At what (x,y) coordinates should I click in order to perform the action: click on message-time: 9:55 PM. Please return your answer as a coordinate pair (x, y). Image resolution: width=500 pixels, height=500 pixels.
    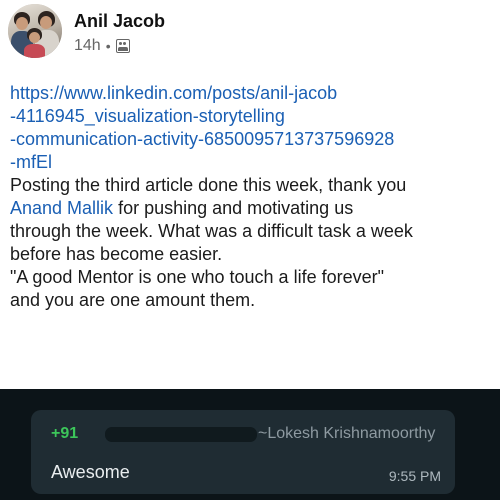
    Looking at the image, I should click on (414, 476).